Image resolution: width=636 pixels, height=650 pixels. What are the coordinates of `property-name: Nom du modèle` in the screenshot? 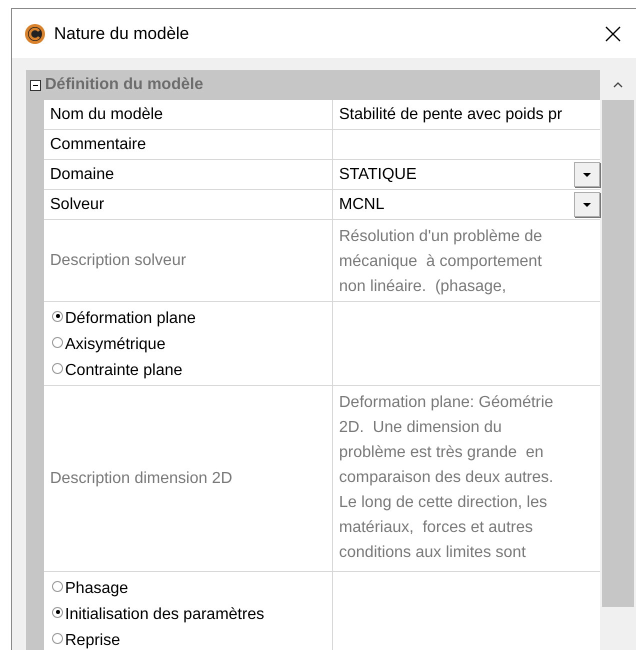 It's located at (106, 115).